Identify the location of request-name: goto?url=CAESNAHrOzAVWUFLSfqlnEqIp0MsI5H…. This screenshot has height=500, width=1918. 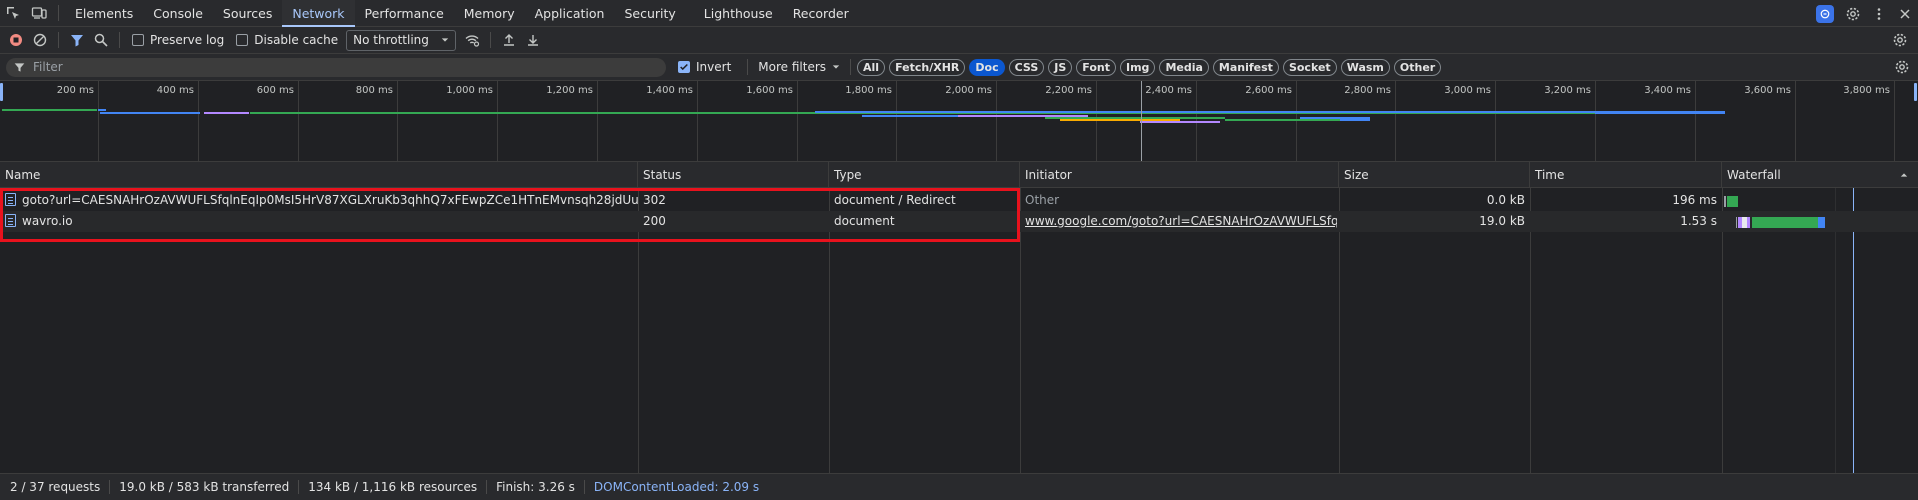
(330, 200).